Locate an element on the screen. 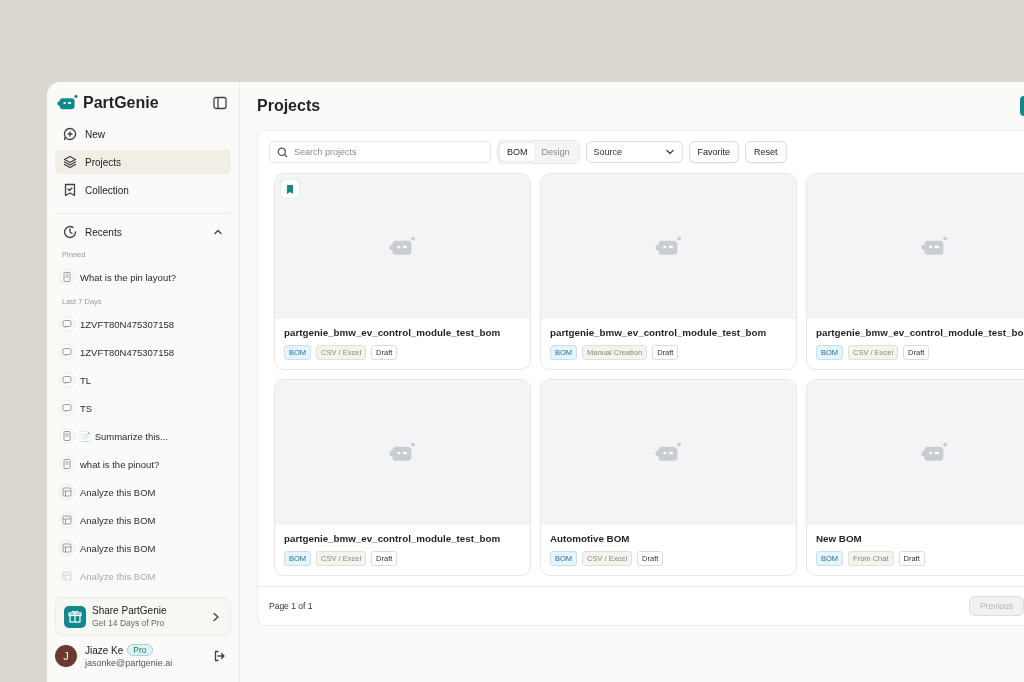  share-title: Share PartGenie is located at coordinates (130, 610).